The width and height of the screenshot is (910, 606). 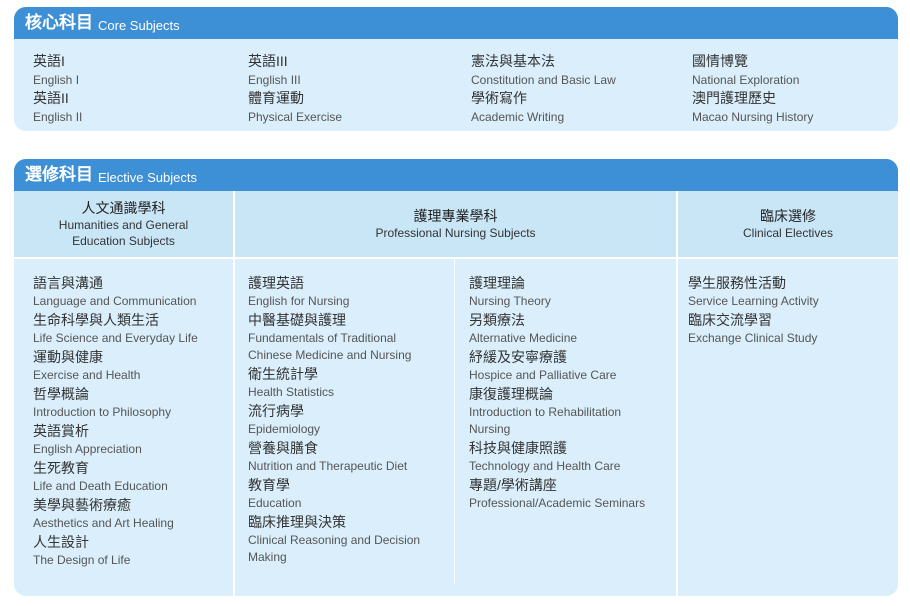 What do you see at coordinates (276, 283) in the screenshot?
I see `subject-name-zh: 護理英語` at bounding box center [276, 283].